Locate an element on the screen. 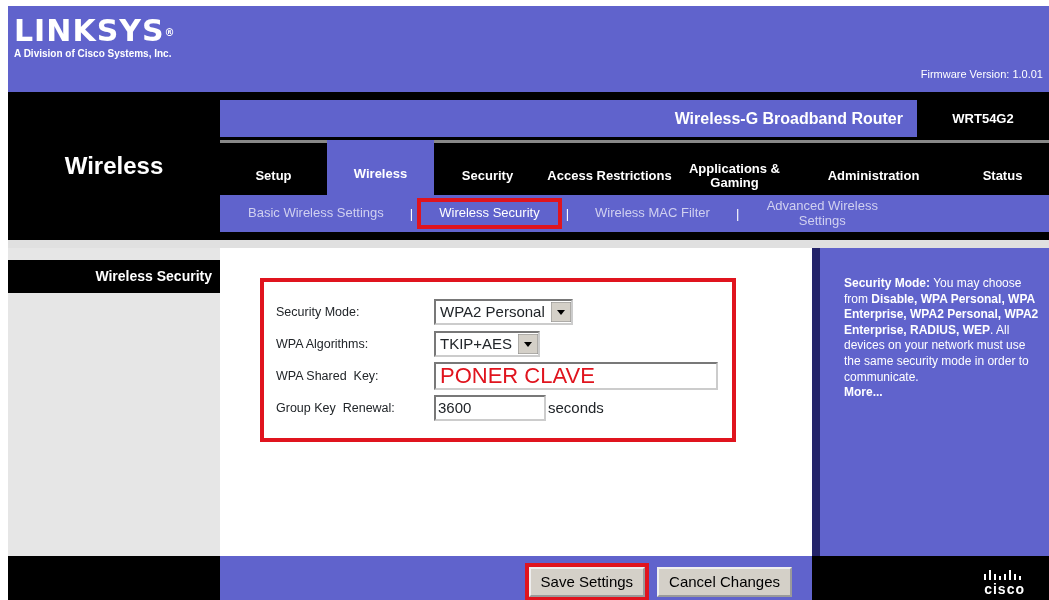  product-name: Wireless-G Broadband Router is located at coordinates (789, 118).